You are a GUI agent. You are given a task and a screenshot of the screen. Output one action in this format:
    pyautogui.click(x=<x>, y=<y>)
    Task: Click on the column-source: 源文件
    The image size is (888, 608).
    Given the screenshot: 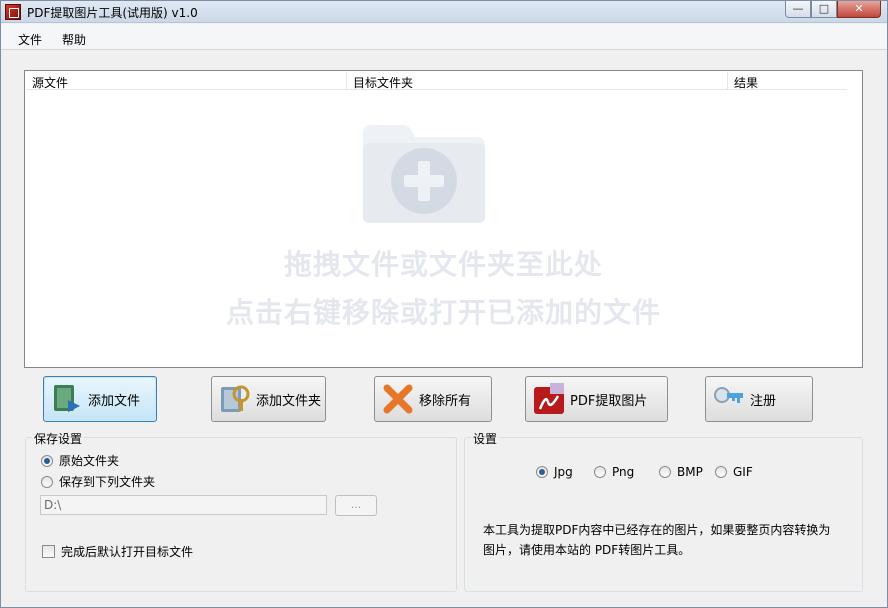 What is the action you would take?
    pyautogui.click(x=50, y=82)
    